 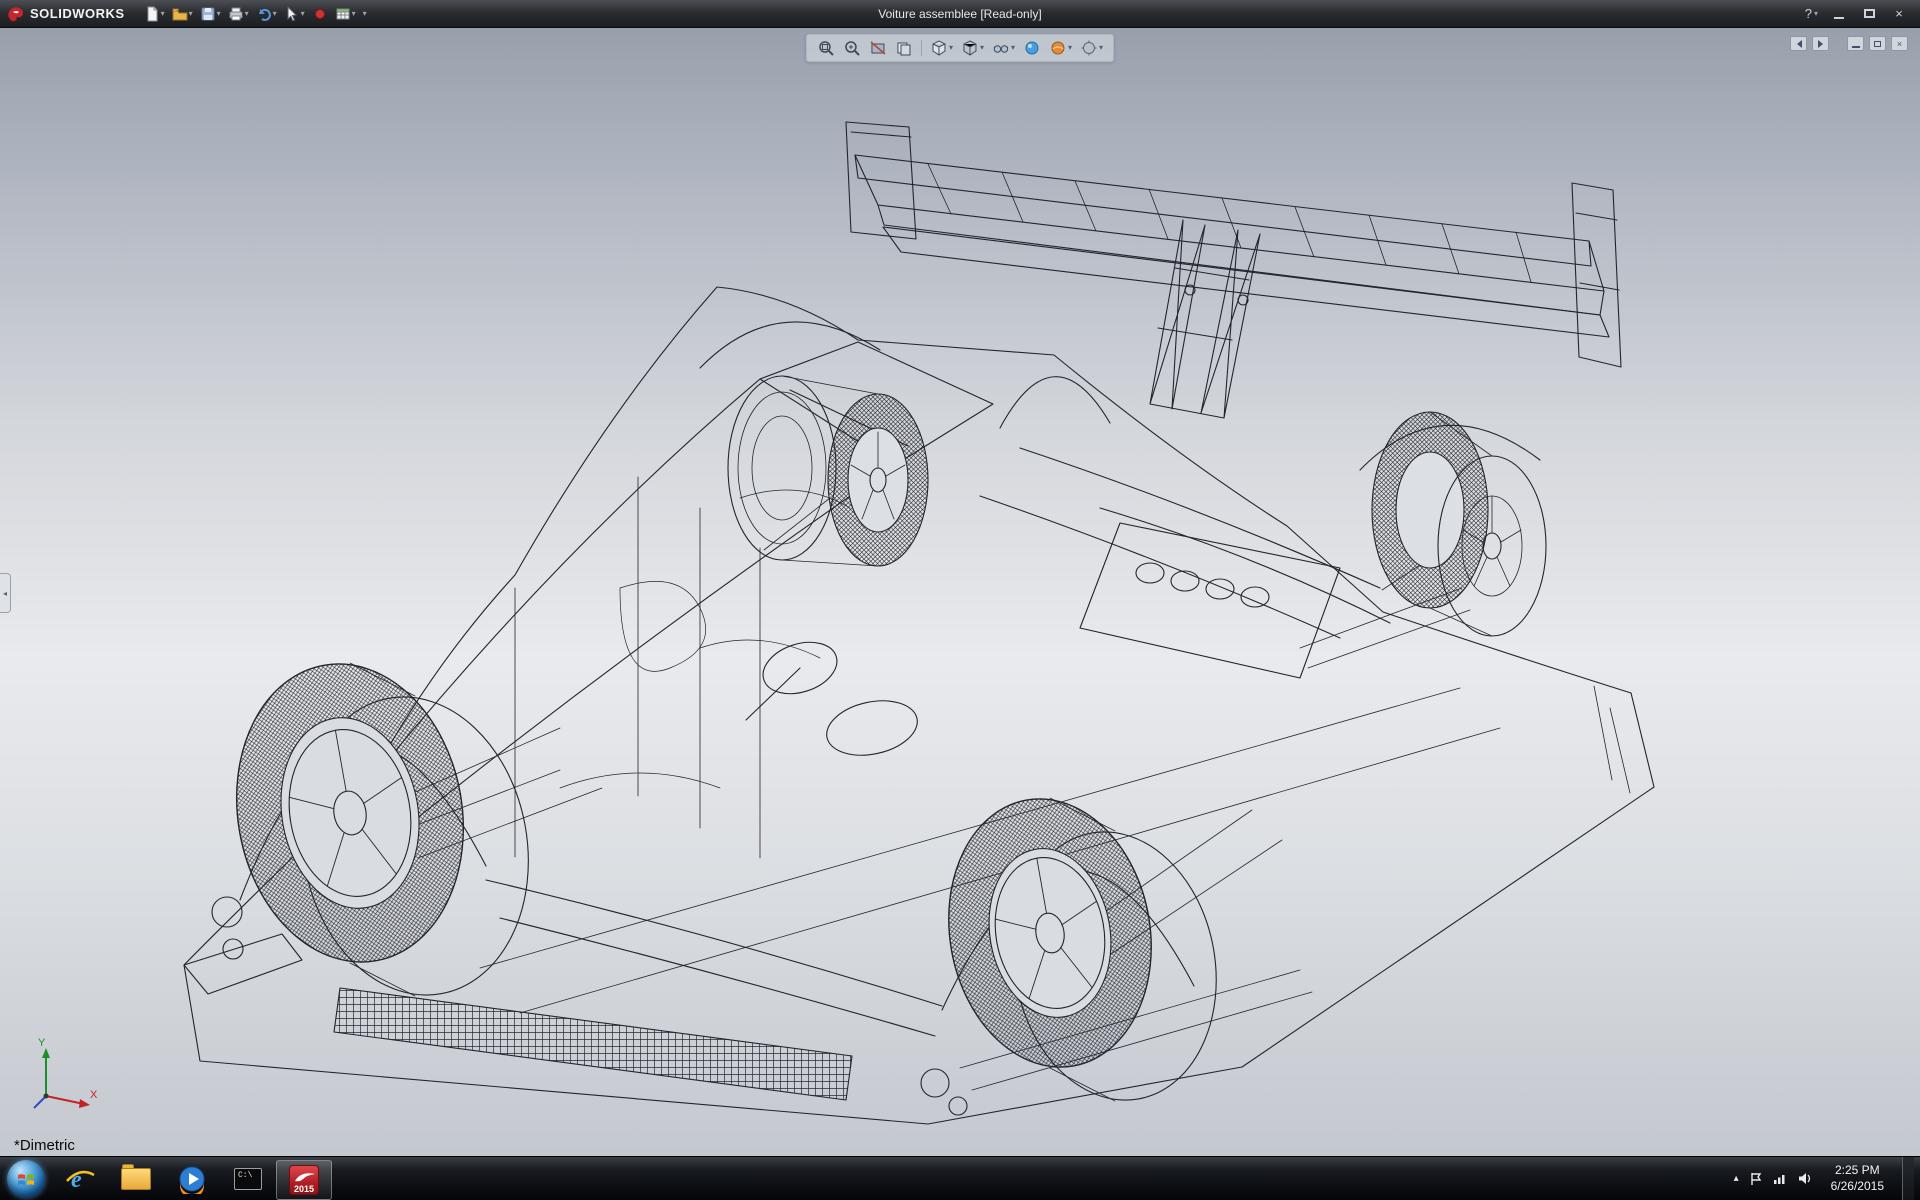 What do you see at coordinates (1811, 14) in the screenshot?
I see `help-button: ? ▾` at bounding box center [1811, 14].